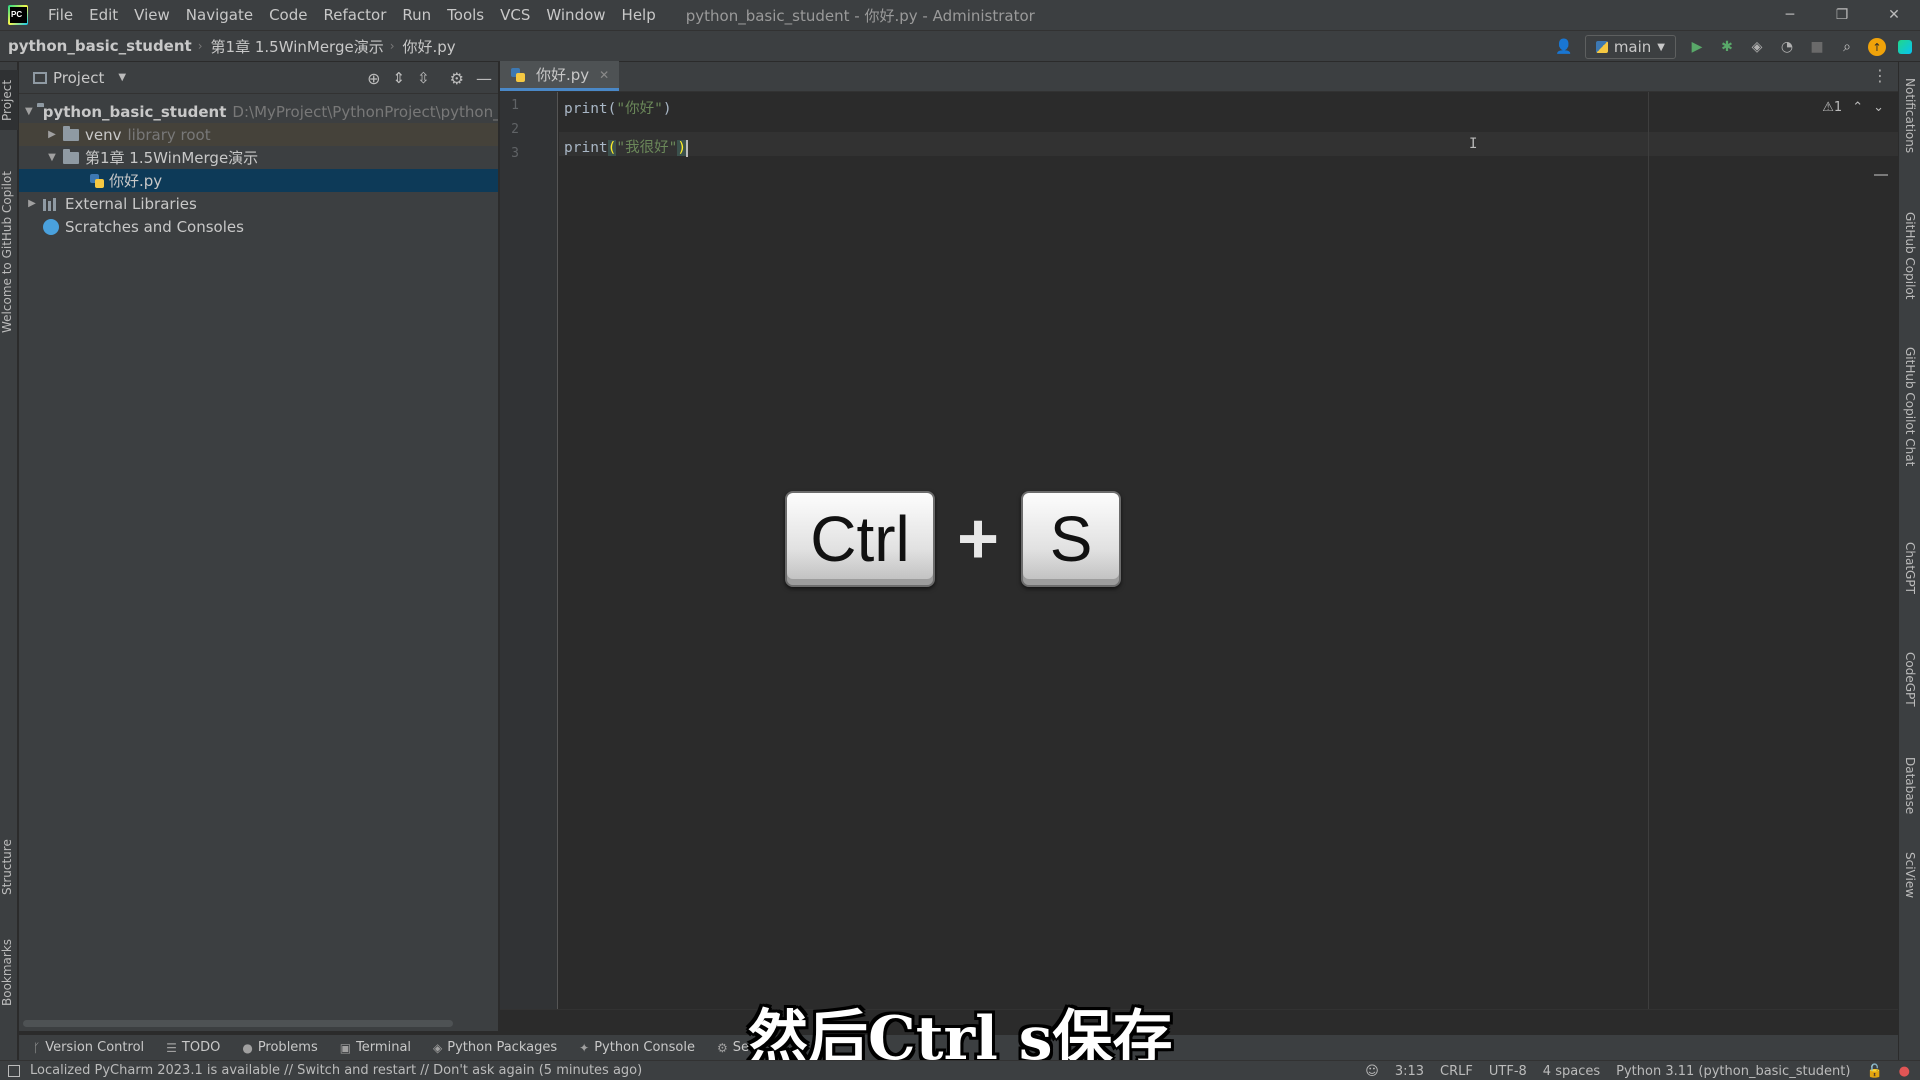 Image resolution: width=1920 pixels, height=1080 pixels. I want to click on project-panel-header: Project ▼ ⊕ ⇕ ⇳ ⚙ —, so click(258, 78).